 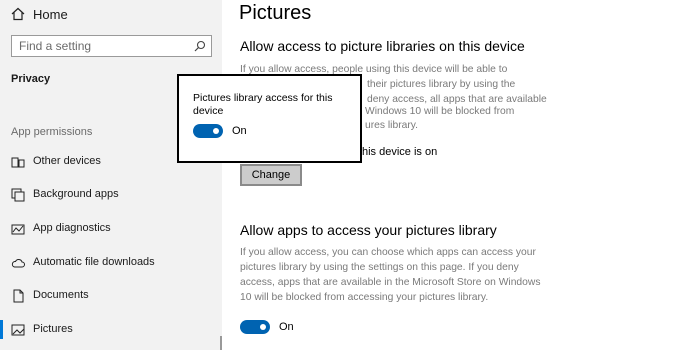 I want to click on device-access-toggle-label: On, so click(x=239, y=131).